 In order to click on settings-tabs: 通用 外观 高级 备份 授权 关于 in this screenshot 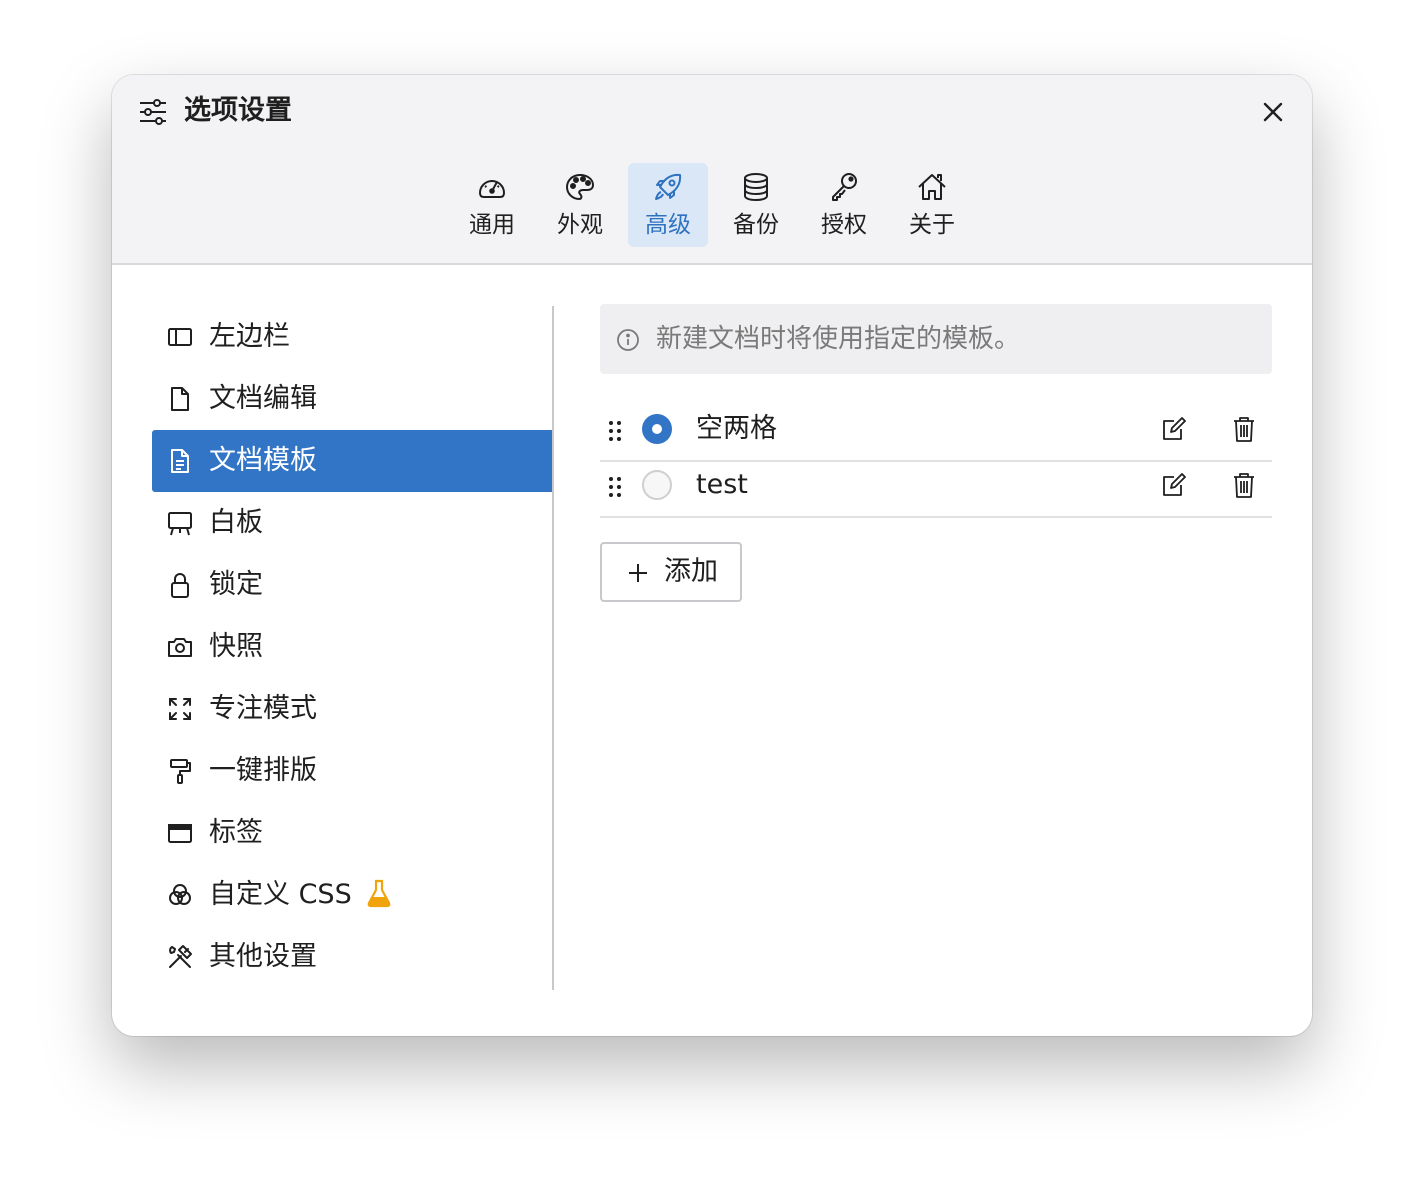, I will do `click(712, 206)`.